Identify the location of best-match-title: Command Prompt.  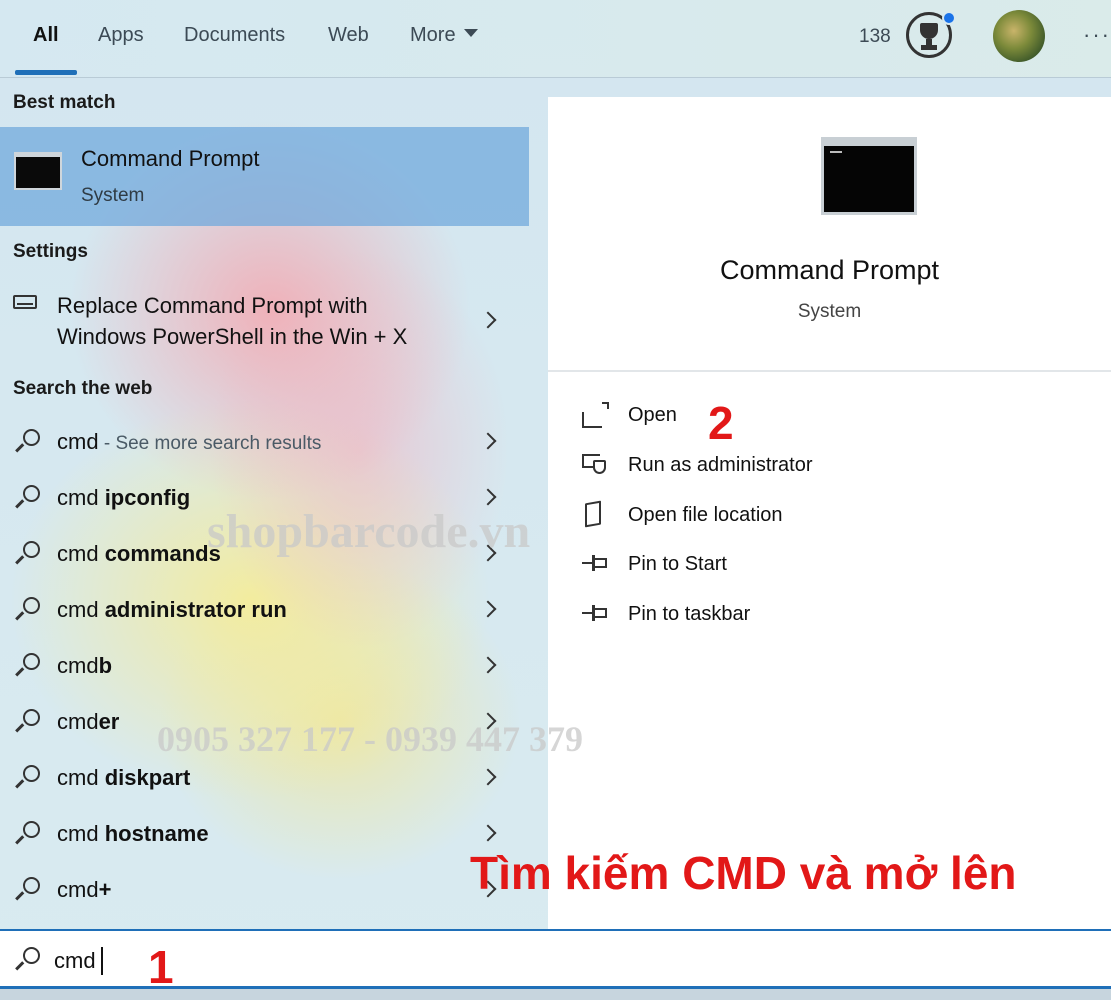
(170, 158).